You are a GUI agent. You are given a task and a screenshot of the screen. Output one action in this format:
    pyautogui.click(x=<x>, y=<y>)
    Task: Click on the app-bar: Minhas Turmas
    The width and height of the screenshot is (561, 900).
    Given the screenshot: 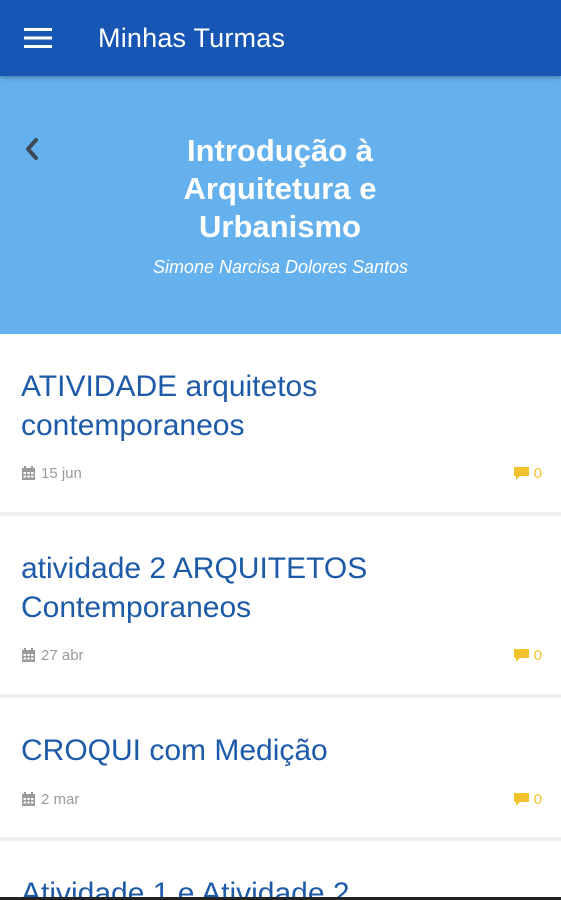 What is the action you would take?
    pyautogui.click(x=280, y=38)
    